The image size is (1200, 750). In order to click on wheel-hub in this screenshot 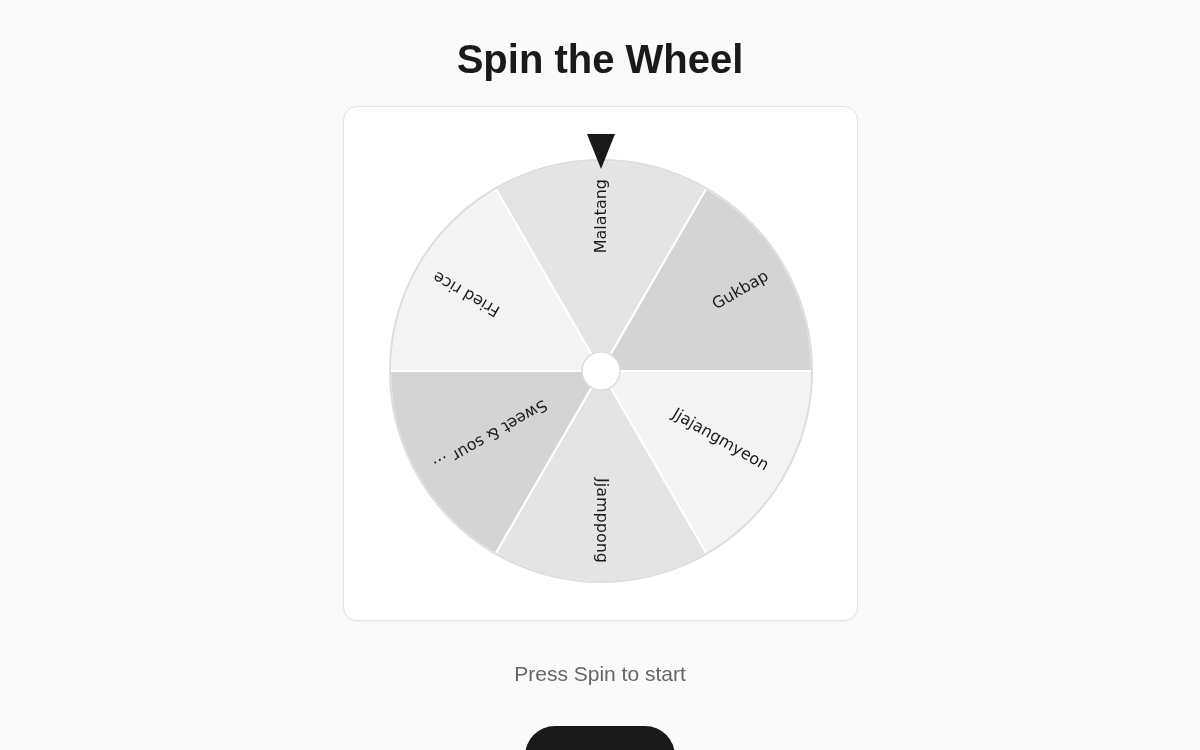, I will do `click(600, 371)`.